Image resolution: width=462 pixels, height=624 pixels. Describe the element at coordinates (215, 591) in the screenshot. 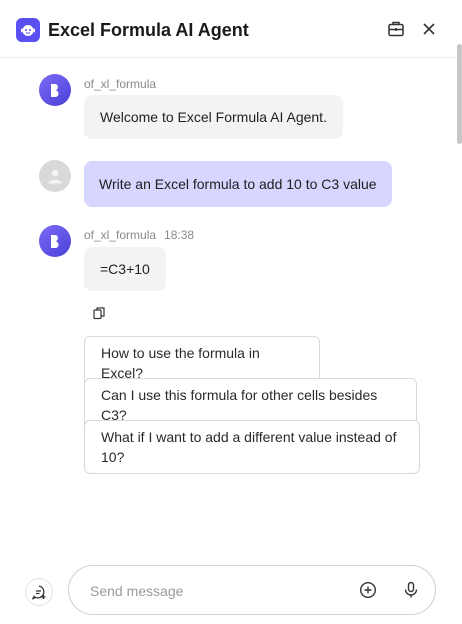

I see `message-input` at that location.